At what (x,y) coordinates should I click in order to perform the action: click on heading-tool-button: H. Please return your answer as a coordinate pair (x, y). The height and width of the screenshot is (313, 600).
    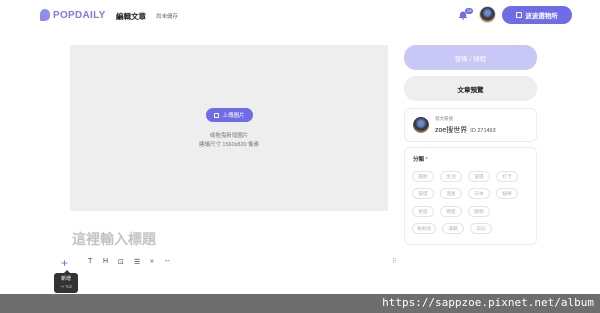
    Looking at the image, I should click on (105, 261).